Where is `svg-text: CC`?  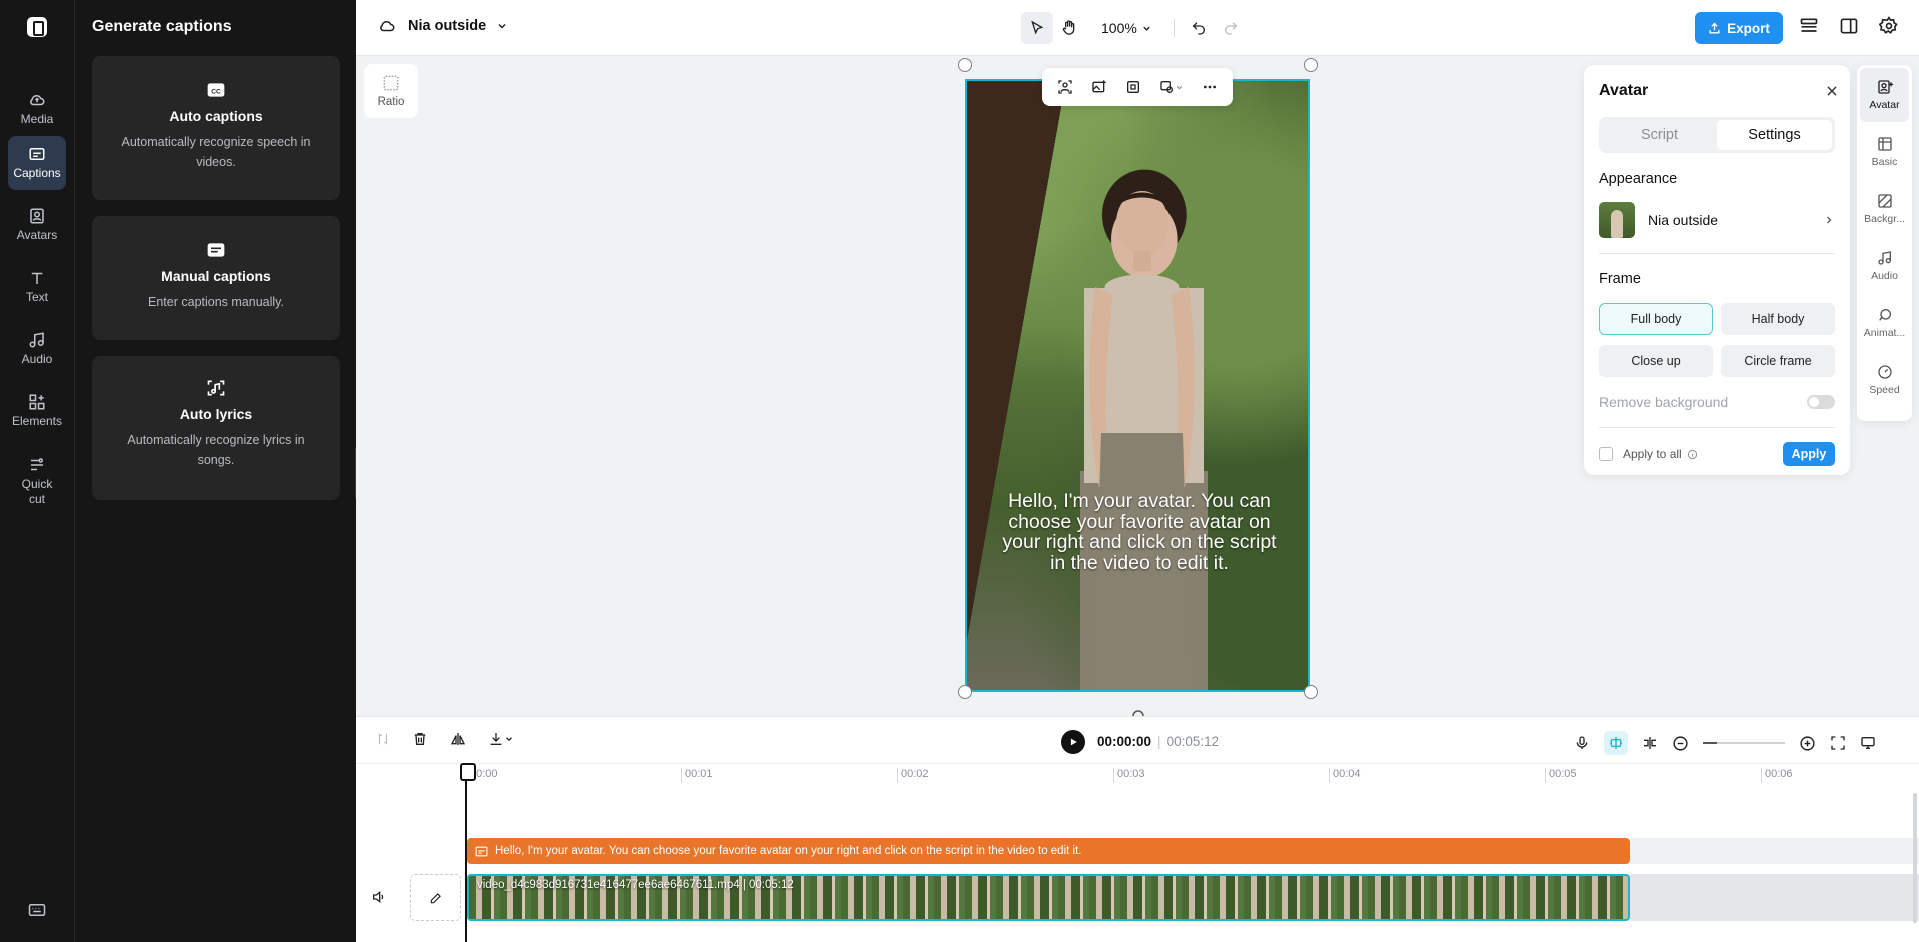 svg-text: CC is located at coordinates (216, 91).